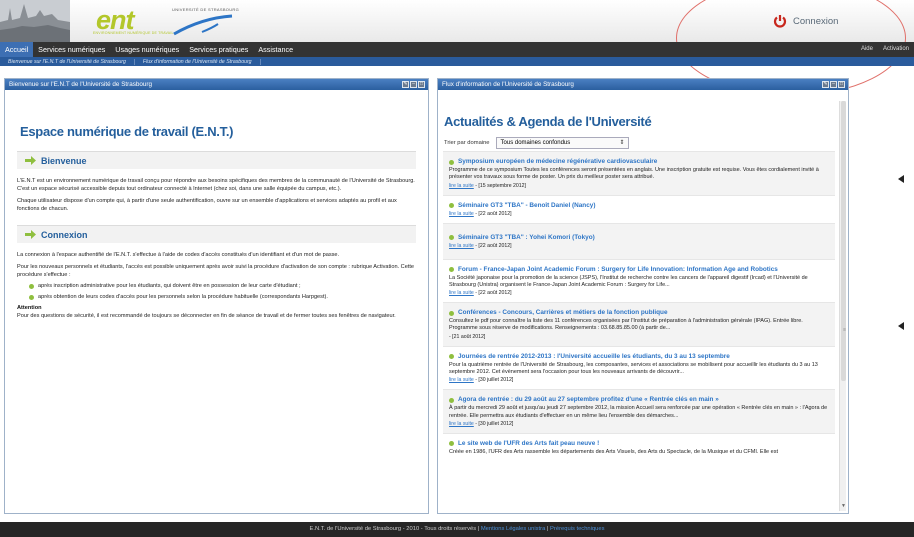 This screenshot has height=537, width=914. Describe the element at coordinates (29, 308) in the screenshot. I see `attention-title: Attention` at that location.